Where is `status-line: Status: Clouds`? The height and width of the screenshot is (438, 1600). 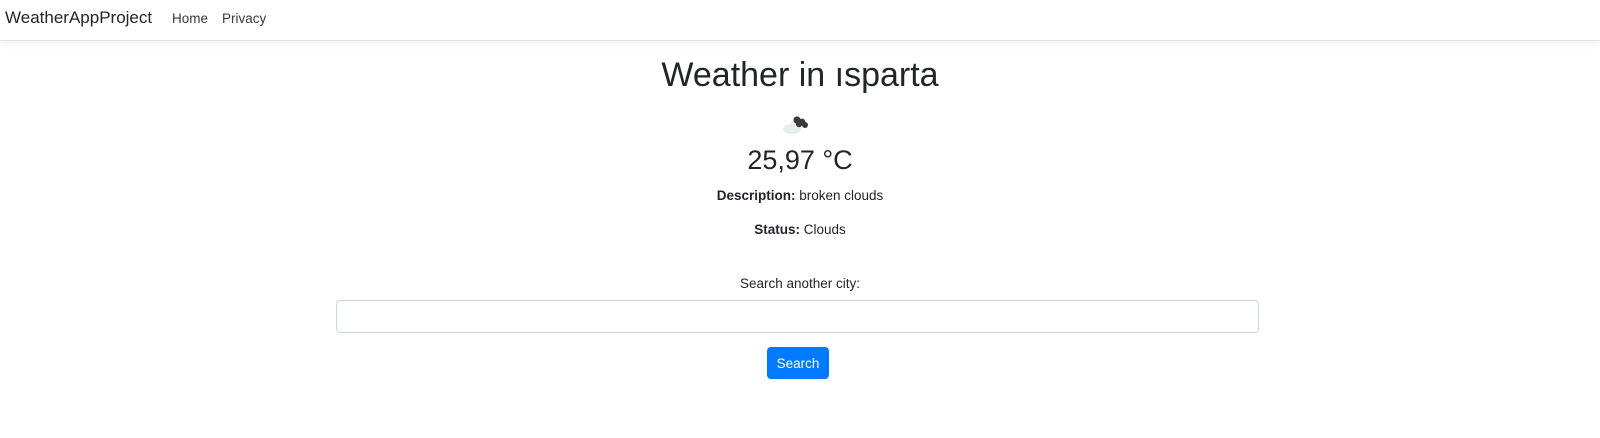
status-line: Status: Clouds is located at coordinates (800, 229).